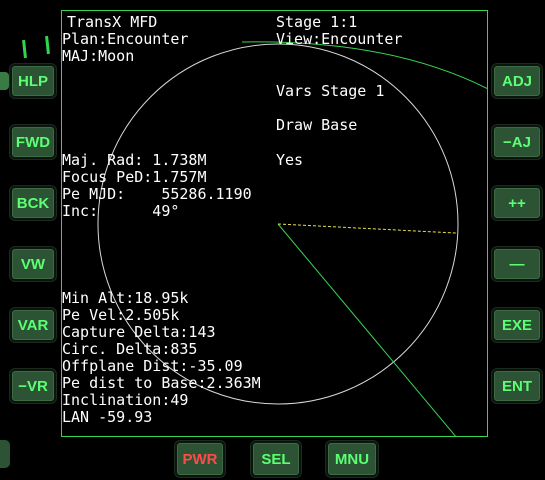 The image size is (545, 480). I want to click on bck-button: BCK, so click(33, 203).